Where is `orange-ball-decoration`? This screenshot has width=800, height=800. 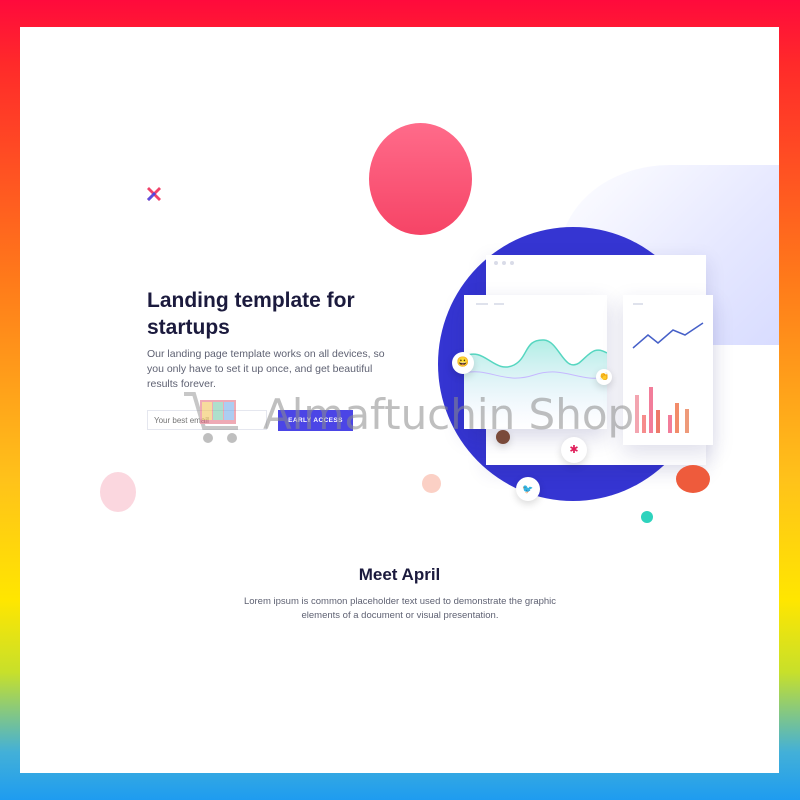 orange-ball-decoration is located at coordinates (693, 479).